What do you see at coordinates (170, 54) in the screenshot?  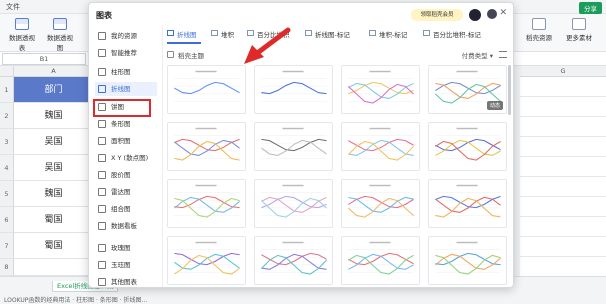 I see `docer-theme-checkbox` at bounding box center [170, 54].